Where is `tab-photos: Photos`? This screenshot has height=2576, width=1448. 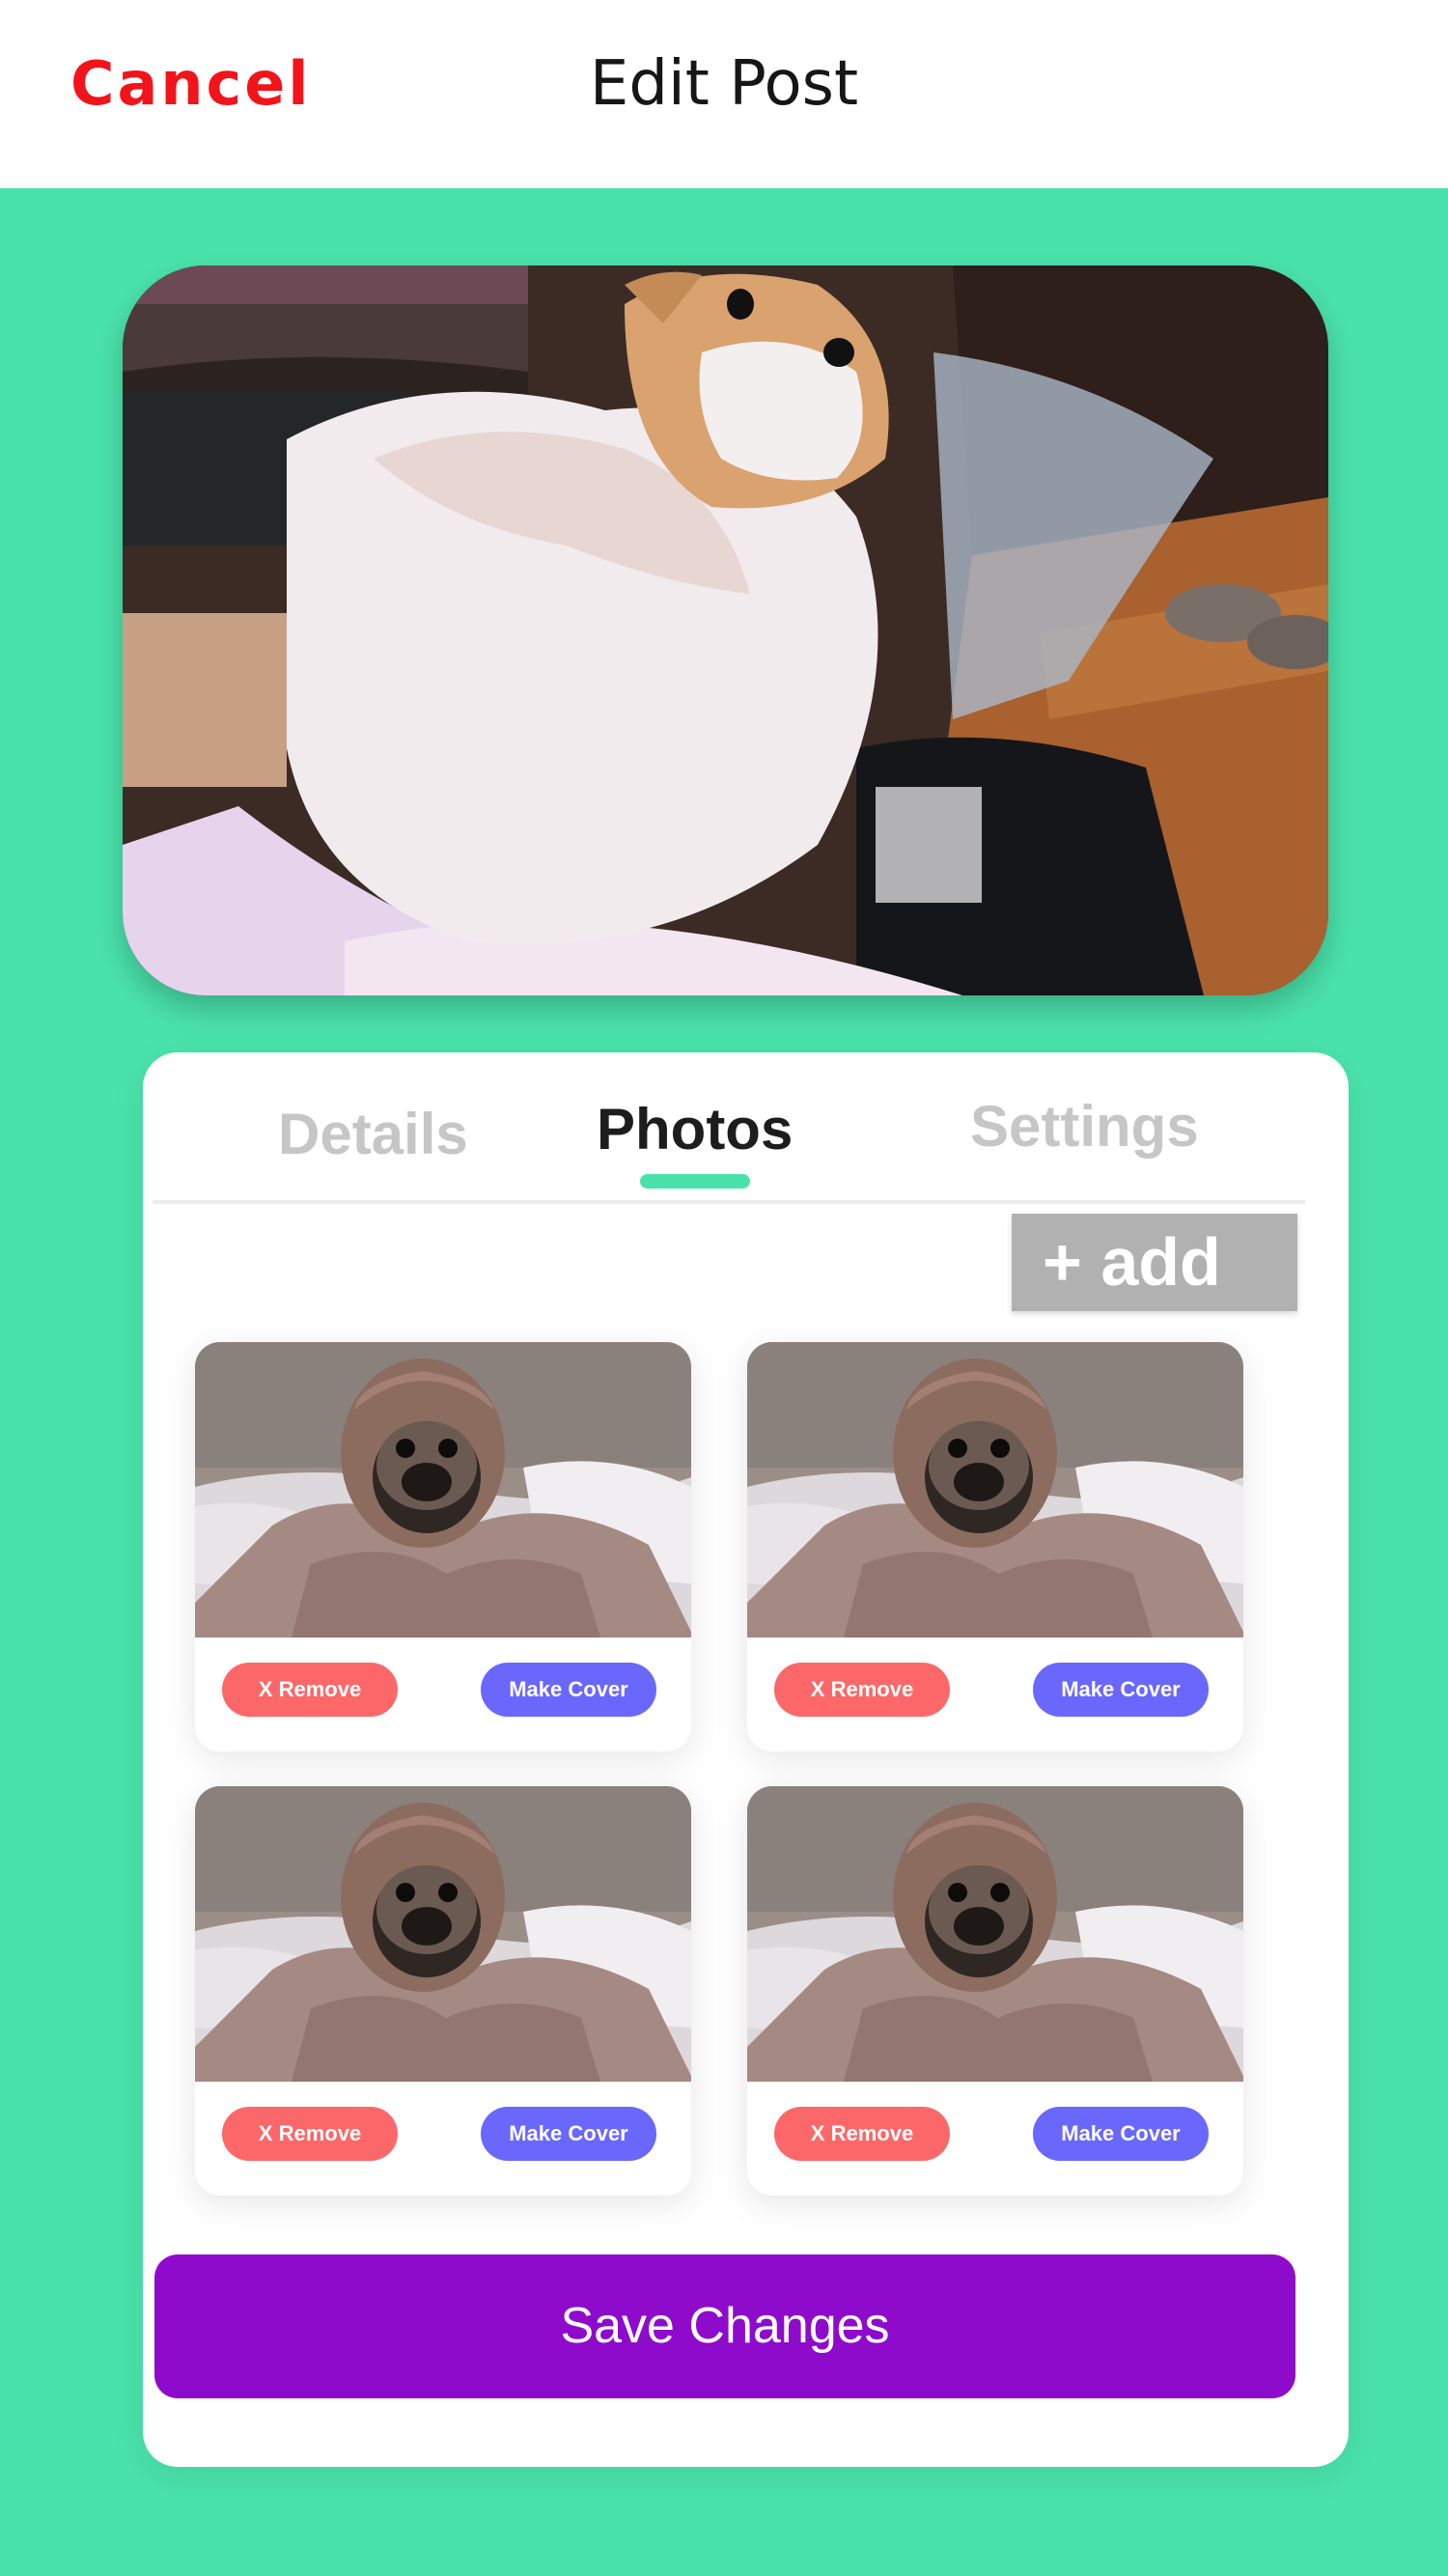
tab-photos: Photos is located at coordinates (695, 1129).